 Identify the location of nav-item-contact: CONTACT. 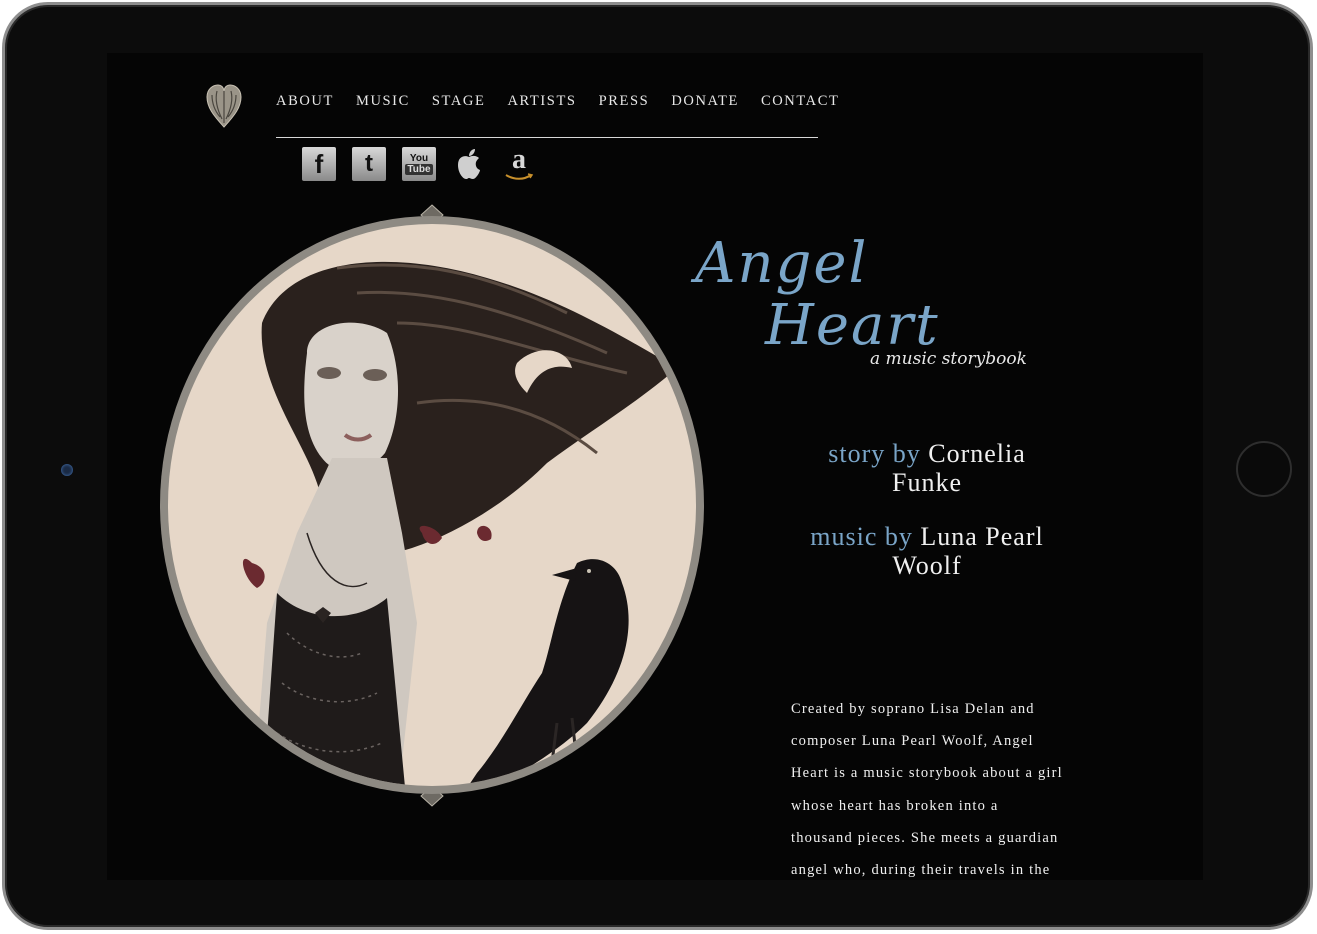
(800, 101).